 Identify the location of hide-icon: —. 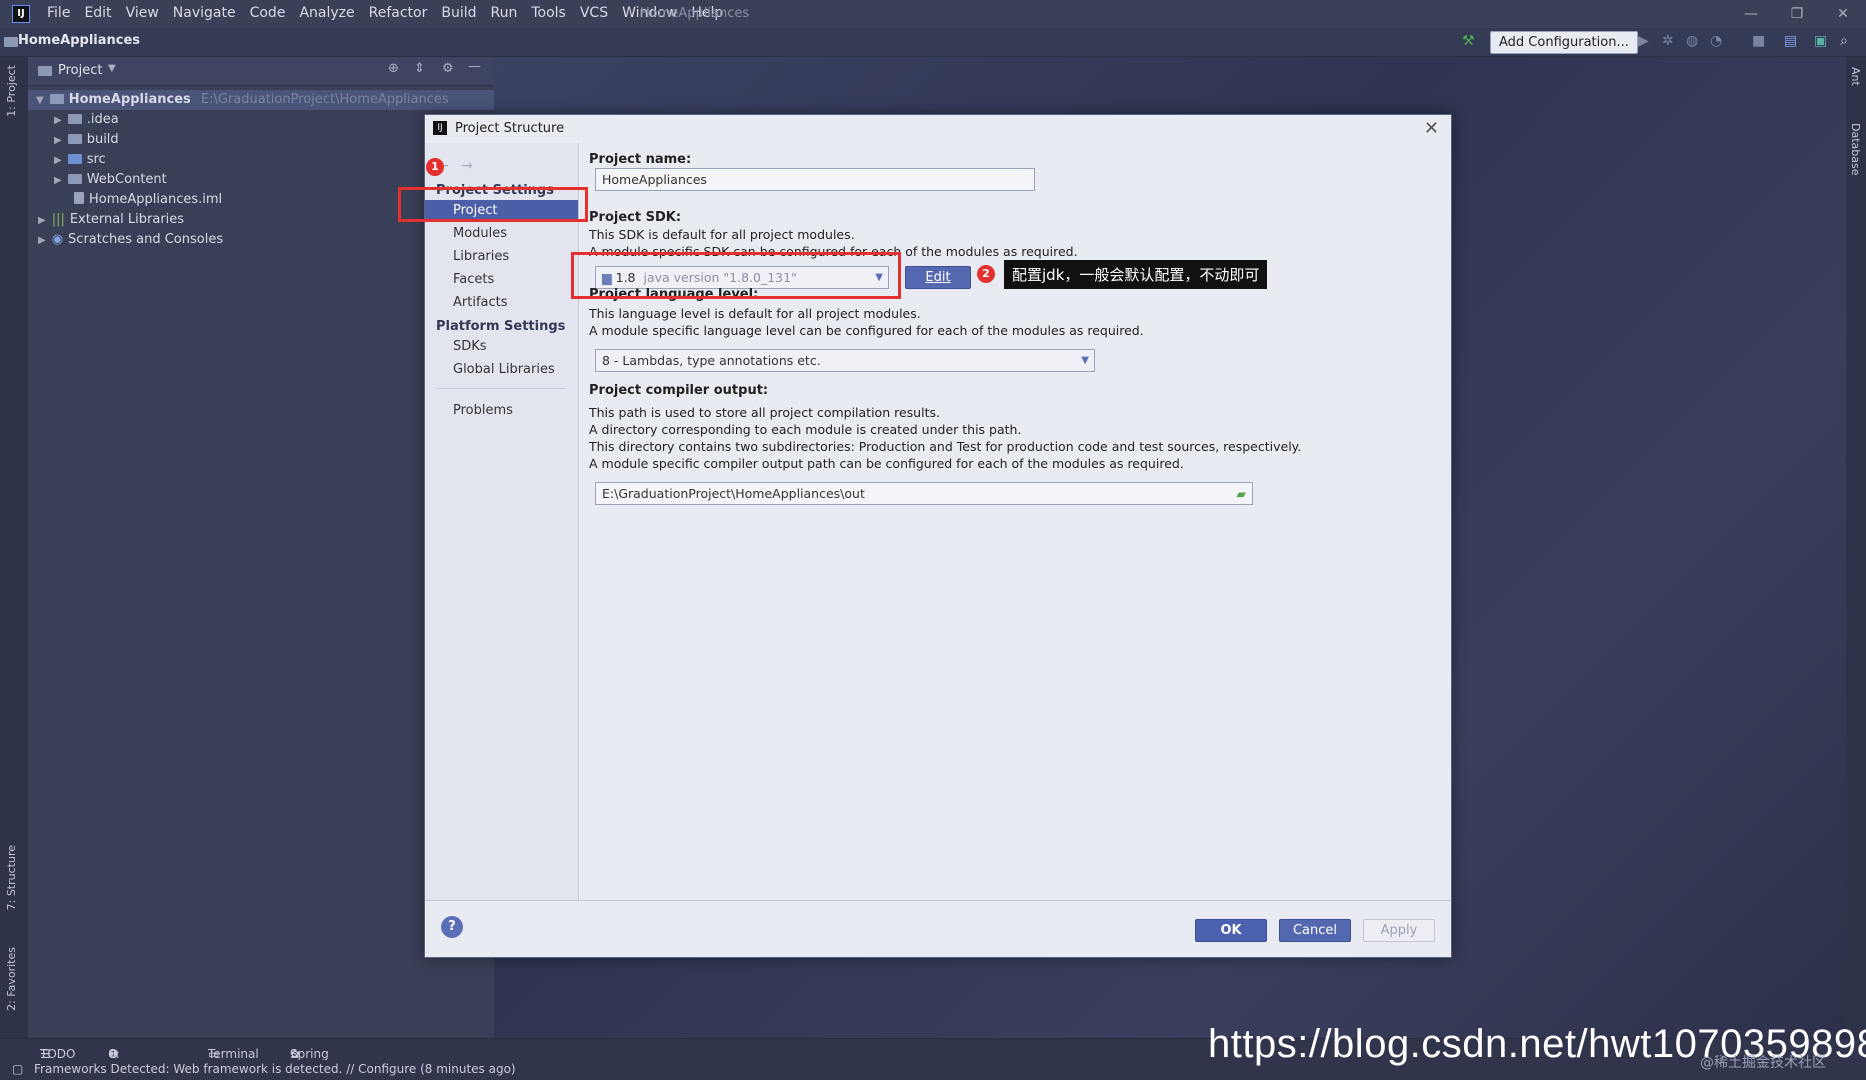
(474, 66).